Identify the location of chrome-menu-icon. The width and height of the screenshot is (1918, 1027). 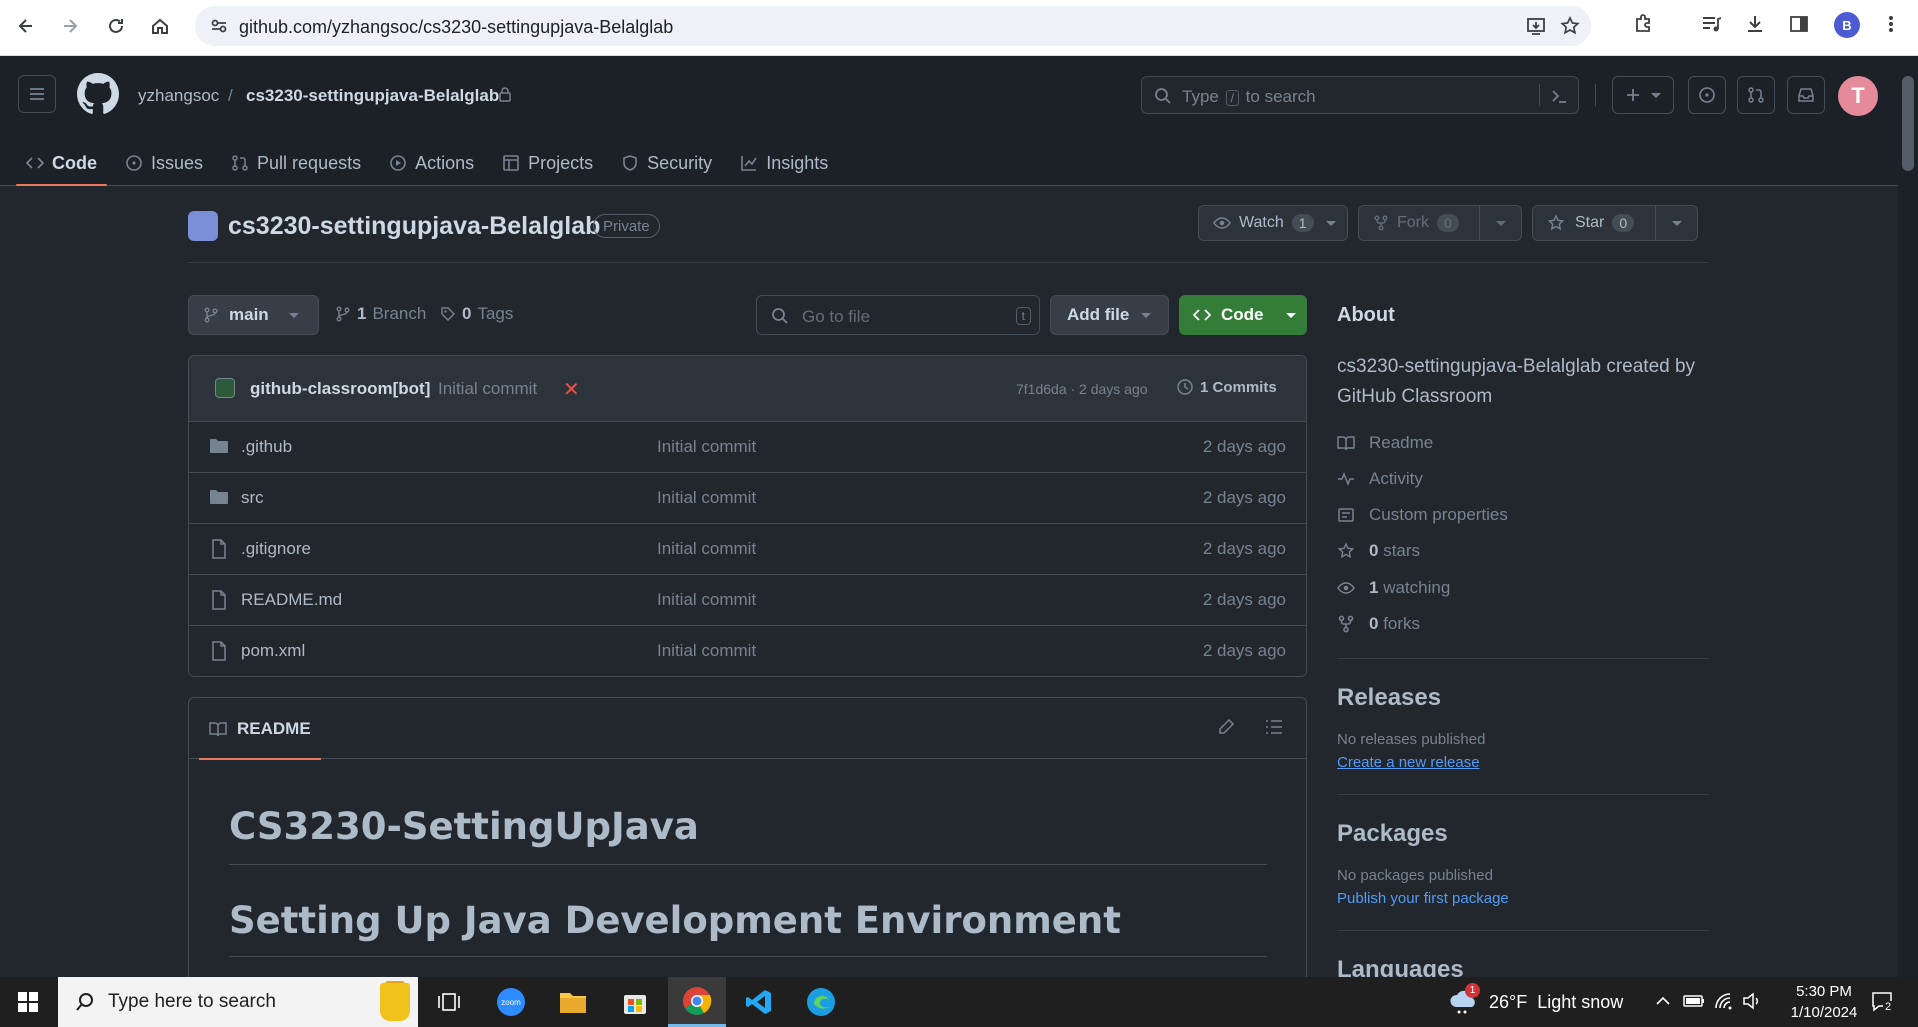
(1891, 24).